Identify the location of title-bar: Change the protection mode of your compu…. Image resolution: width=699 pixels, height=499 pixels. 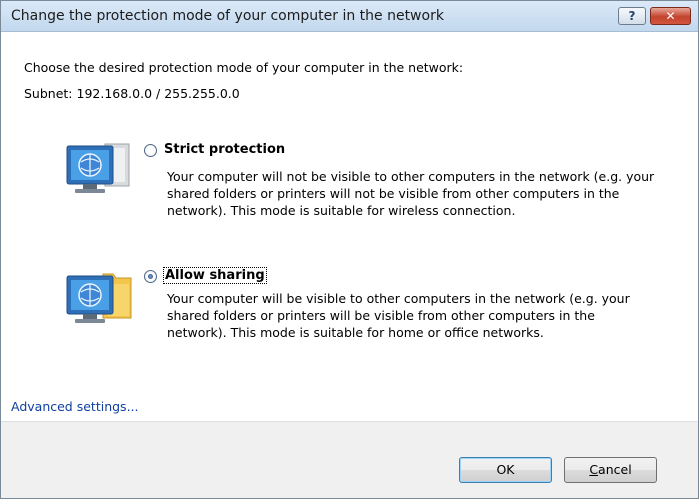
(349, 16).